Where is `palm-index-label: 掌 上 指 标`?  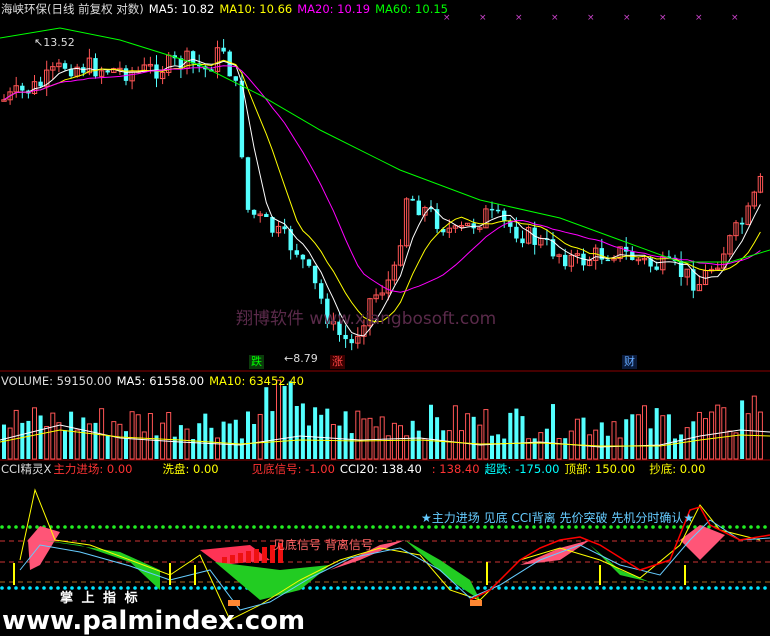
palm-index-label: 掌 上 指 标 is located at coordinates (100, 598).